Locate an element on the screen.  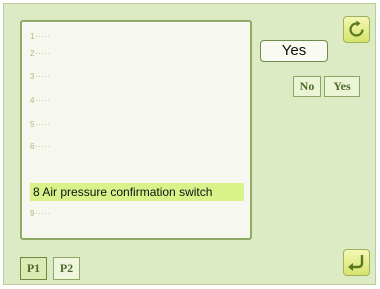
list-item: 4····· is located at coordinates (137, 101).